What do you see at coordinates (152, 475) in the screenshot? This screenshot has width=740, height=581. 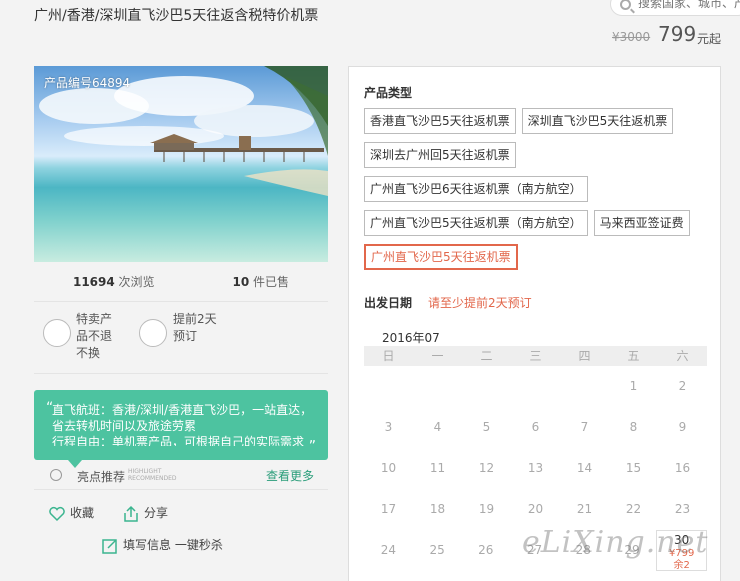 I see `highlight-sublabel: HIGHLIGHT RECOMMENDED` at bounding box center [152, 475].